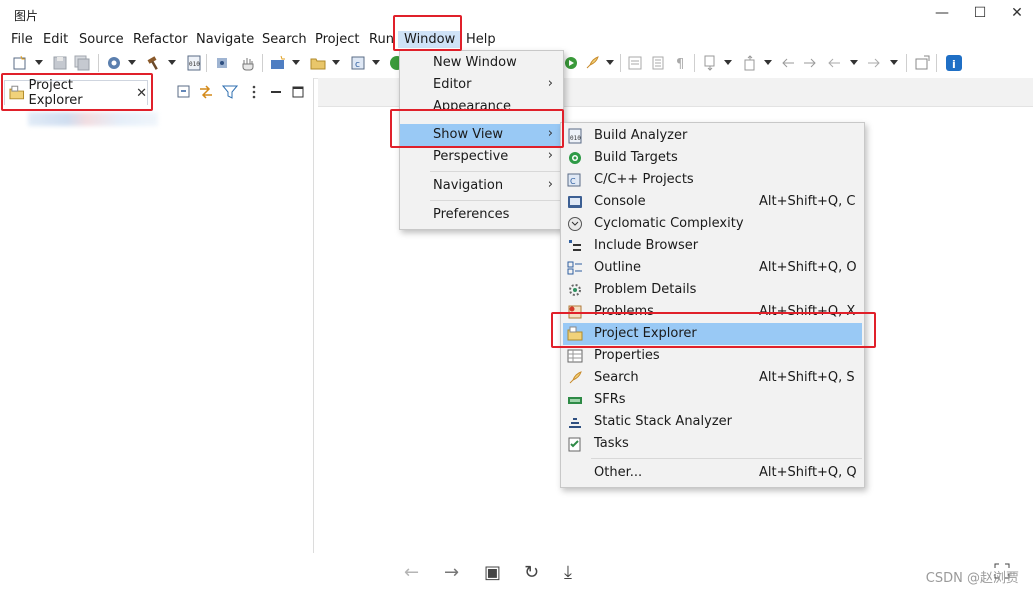  What do you see at coordinates (808, 472) in the screenshot?
I see `menu-item-accelerator: Alt+Shift+Q, Q` at bounding box center [808, 472].